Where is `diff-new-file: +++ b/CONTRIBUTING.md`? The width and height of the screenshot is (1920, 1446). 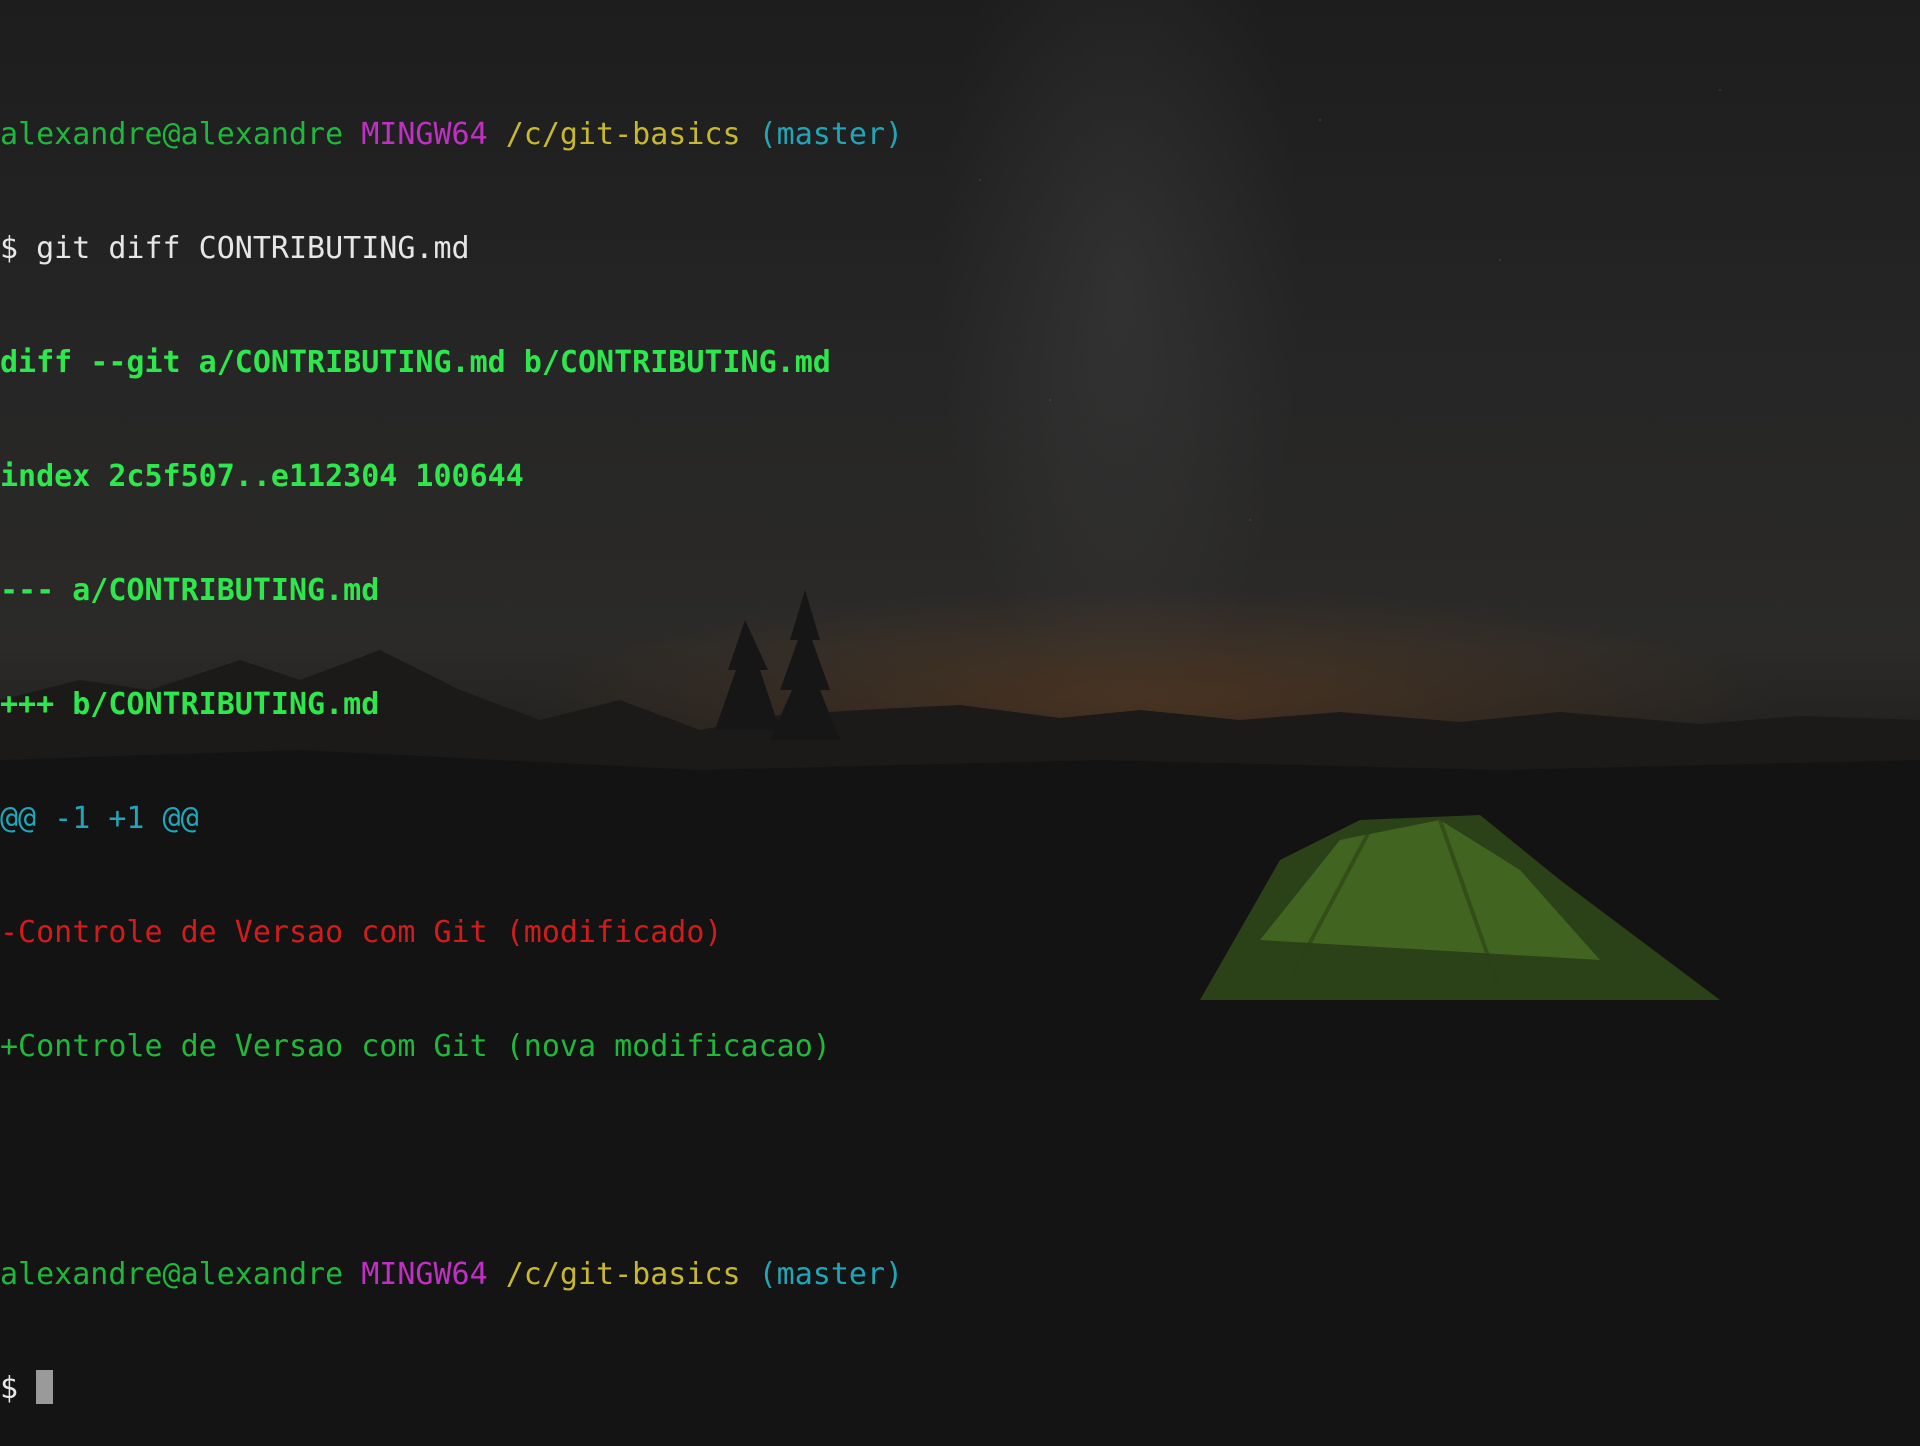 diff-new-file: +++ b/CONTRIBUTING.md is located at coordinates (190, 704).